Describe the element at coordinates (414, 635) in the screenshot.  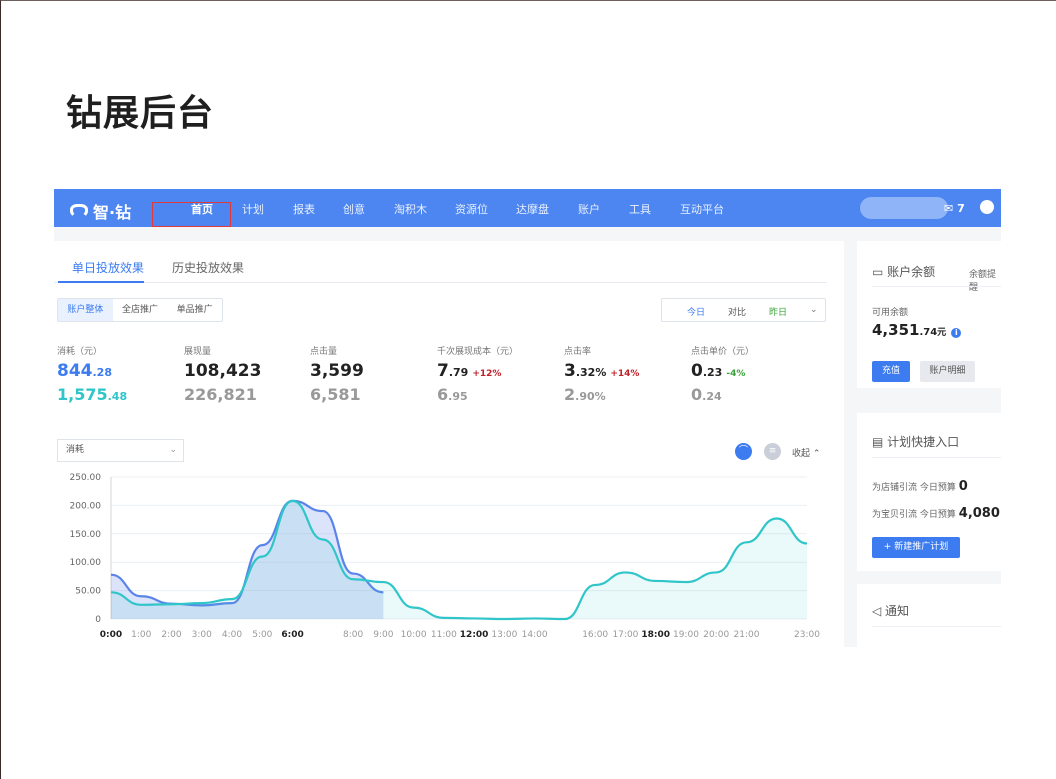
I see `x-tick-label: 10:00` at that location.